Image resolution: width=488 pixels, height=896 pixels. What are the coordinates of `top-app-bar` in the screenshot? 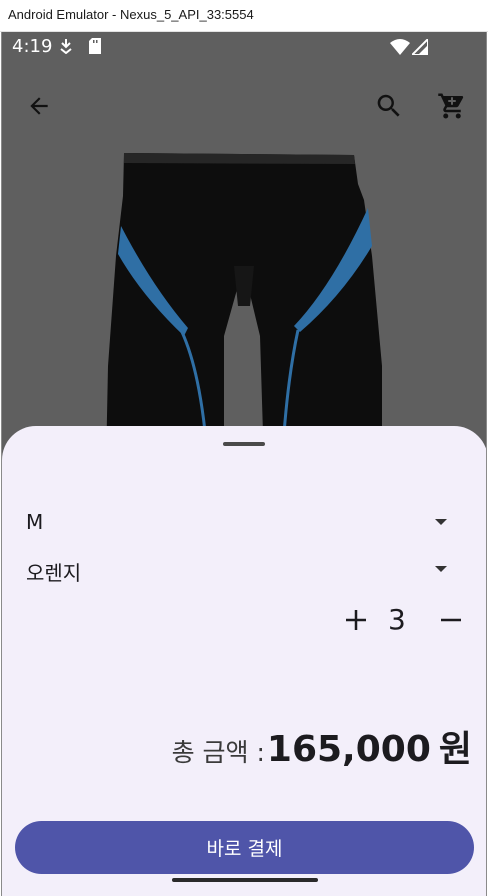 It's located at (244, 108).